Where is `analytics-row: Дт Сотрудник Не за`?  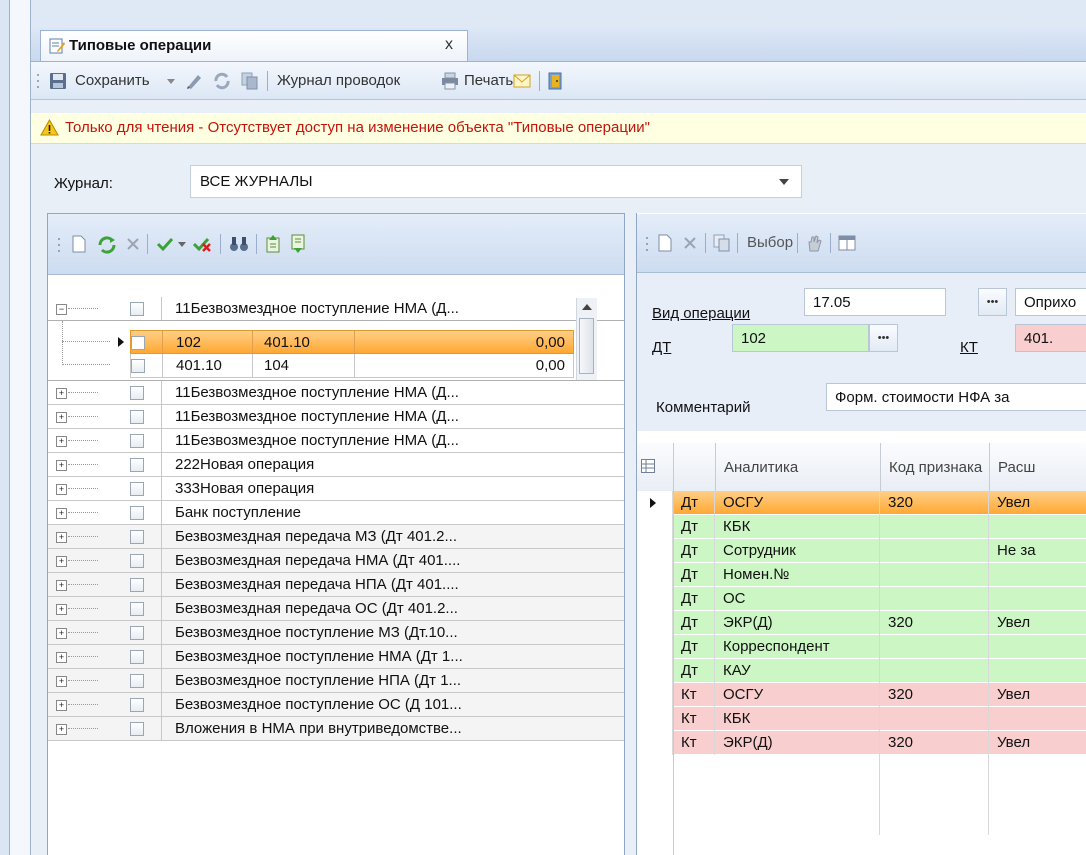
analytics-row: Дт Сотрудник Не за is located at coordinates (861, 551).